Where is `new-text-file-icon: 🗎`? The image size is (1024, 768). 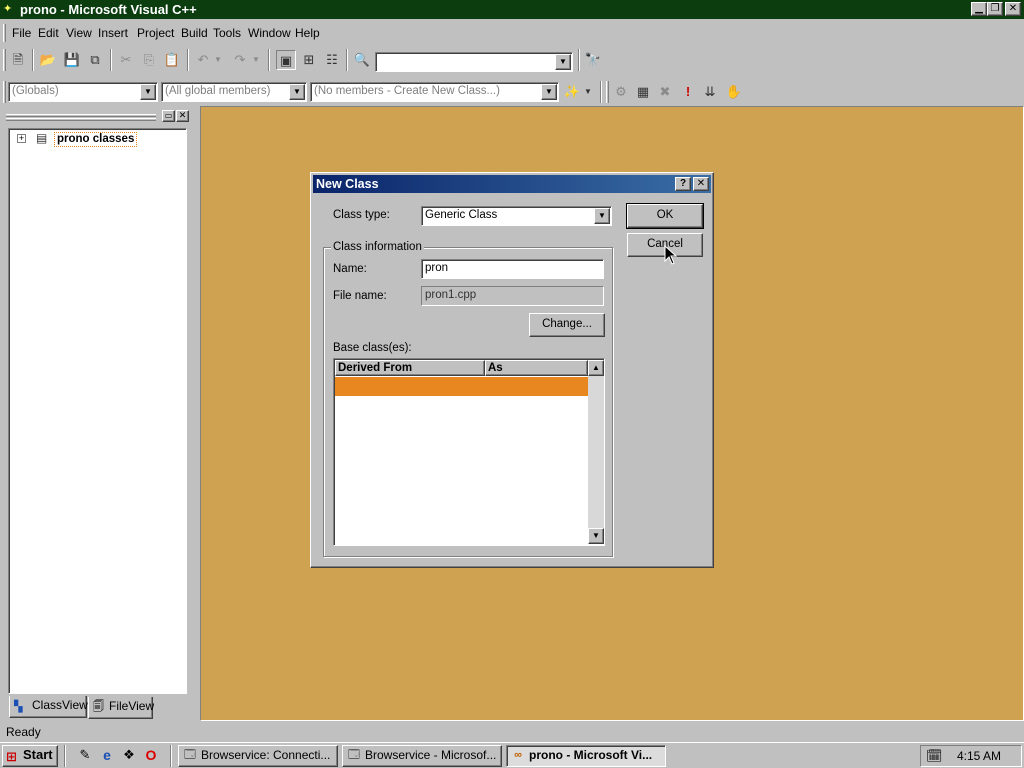
new-text-file-icon: 🗎 is located at coordinates (18, 60).